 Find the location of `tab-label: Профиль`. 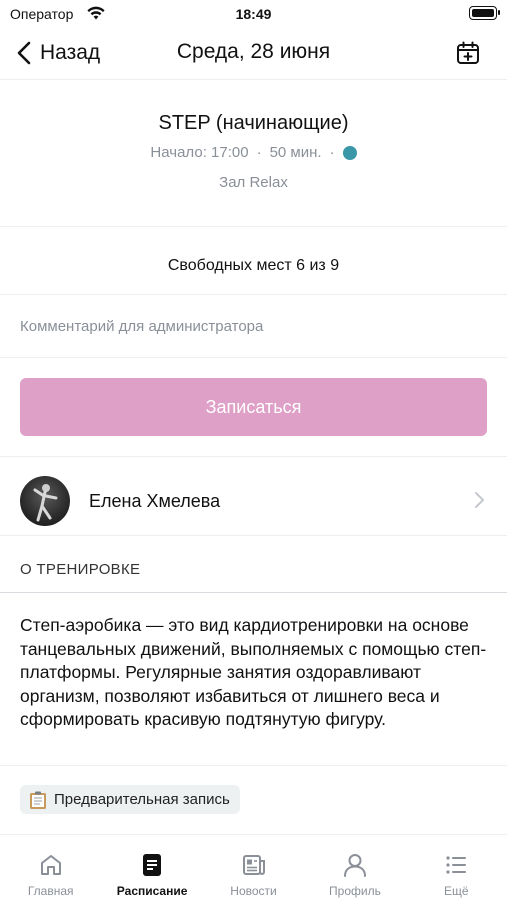

tab-label: Профиль is located at coordinates (355, 891).